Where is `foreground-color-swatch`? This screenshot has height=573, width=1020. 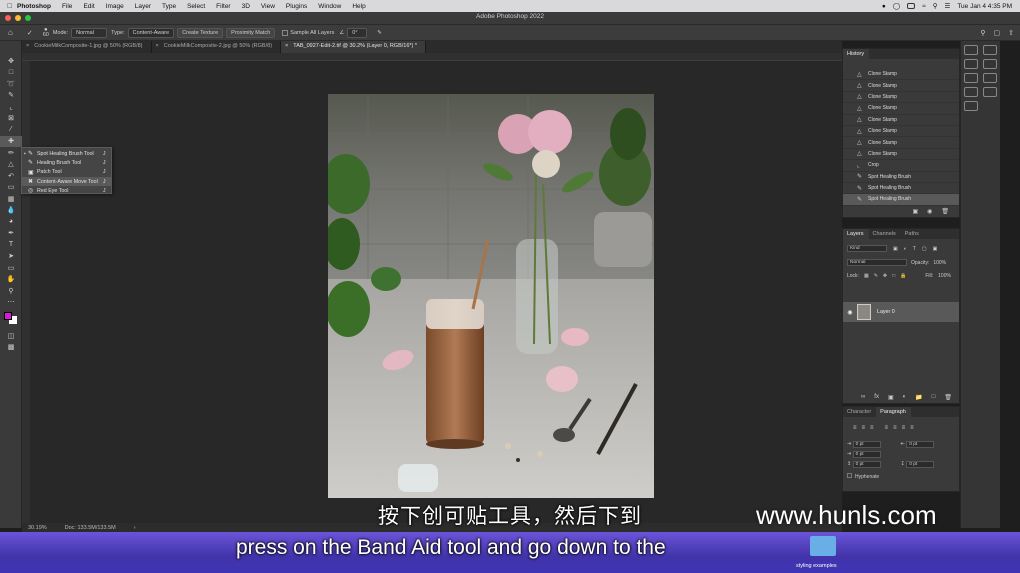
foreground-color-swatch is located at coordinates (8, 316).